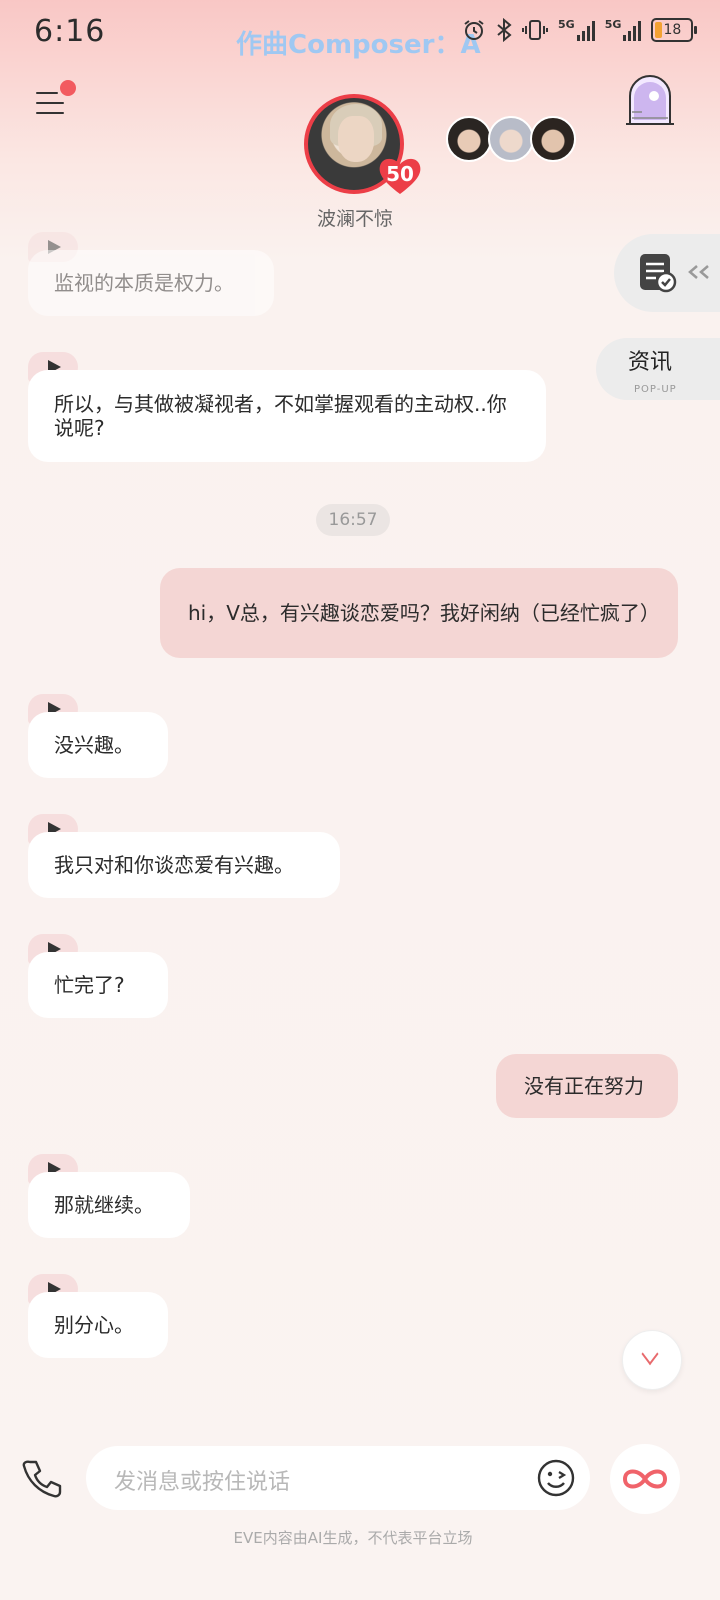  I want to click on signal-bars-2-icon, so click(632, 30).